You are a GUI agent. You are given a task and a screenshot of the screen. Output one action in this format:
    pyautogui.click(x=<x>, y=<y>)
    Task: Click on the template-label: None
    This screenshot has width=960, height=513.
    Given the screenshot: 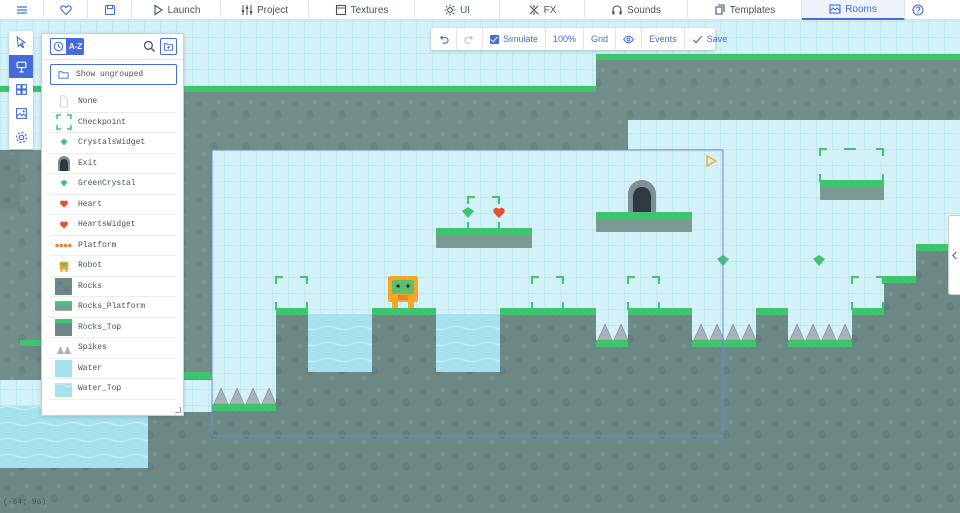 What is the action you would take?
    pyautogui.click(x=88, y=102)
    